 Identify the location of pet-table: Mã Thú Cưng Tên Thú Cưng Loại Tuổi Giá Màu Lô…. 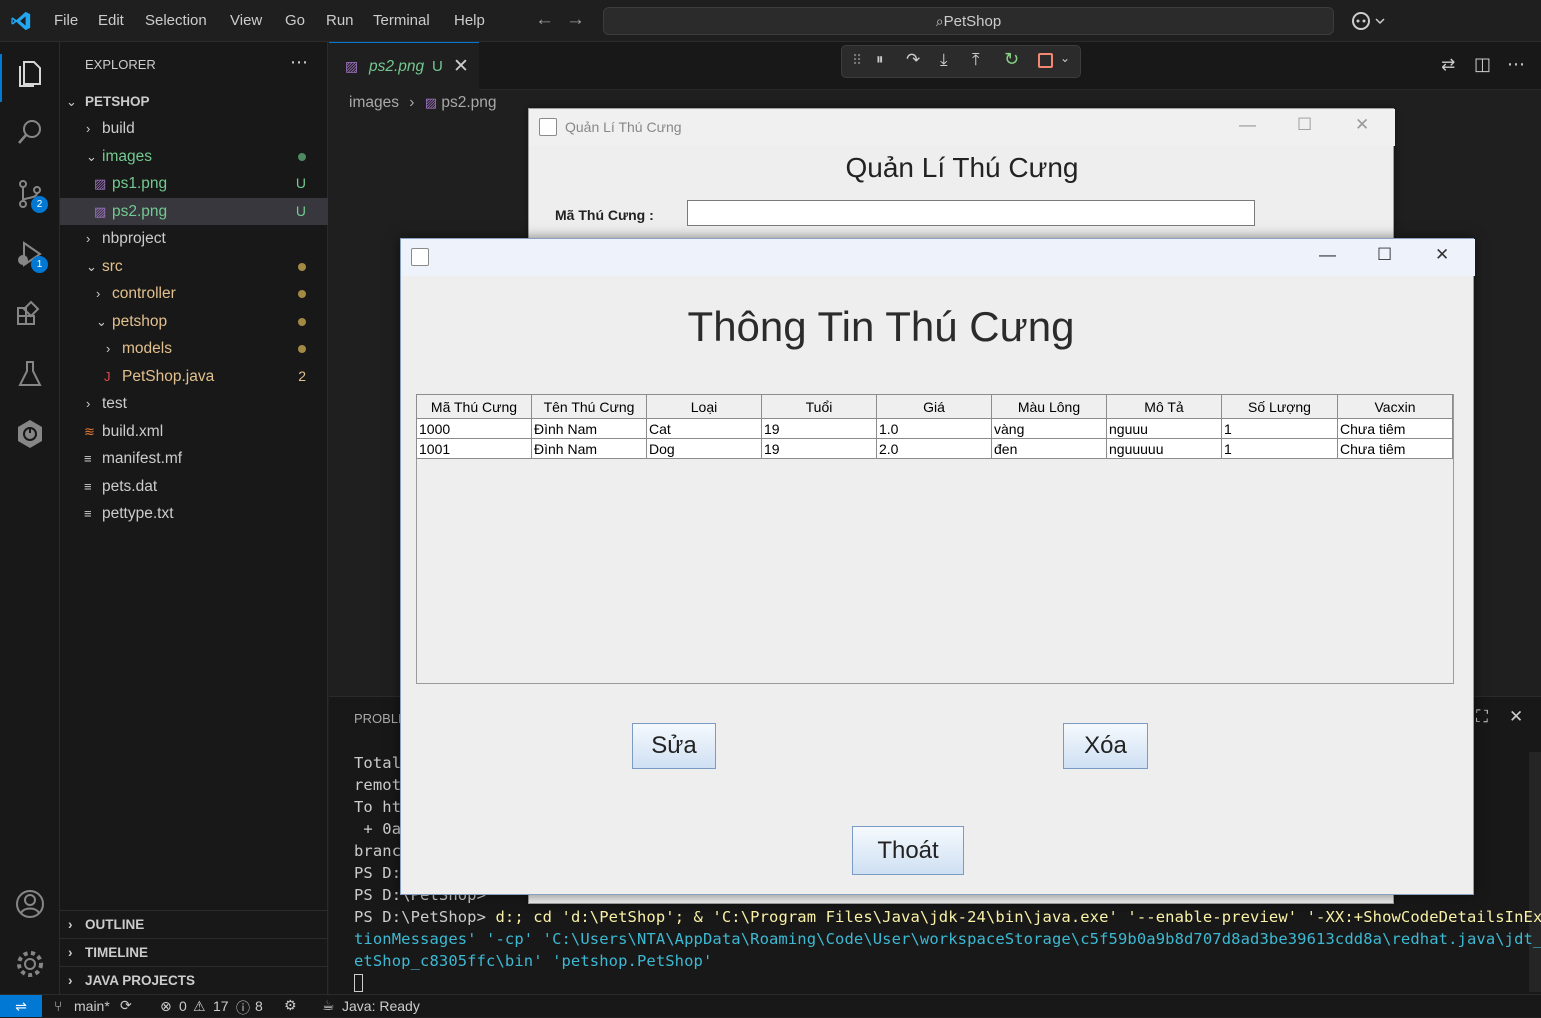
(934, 426).